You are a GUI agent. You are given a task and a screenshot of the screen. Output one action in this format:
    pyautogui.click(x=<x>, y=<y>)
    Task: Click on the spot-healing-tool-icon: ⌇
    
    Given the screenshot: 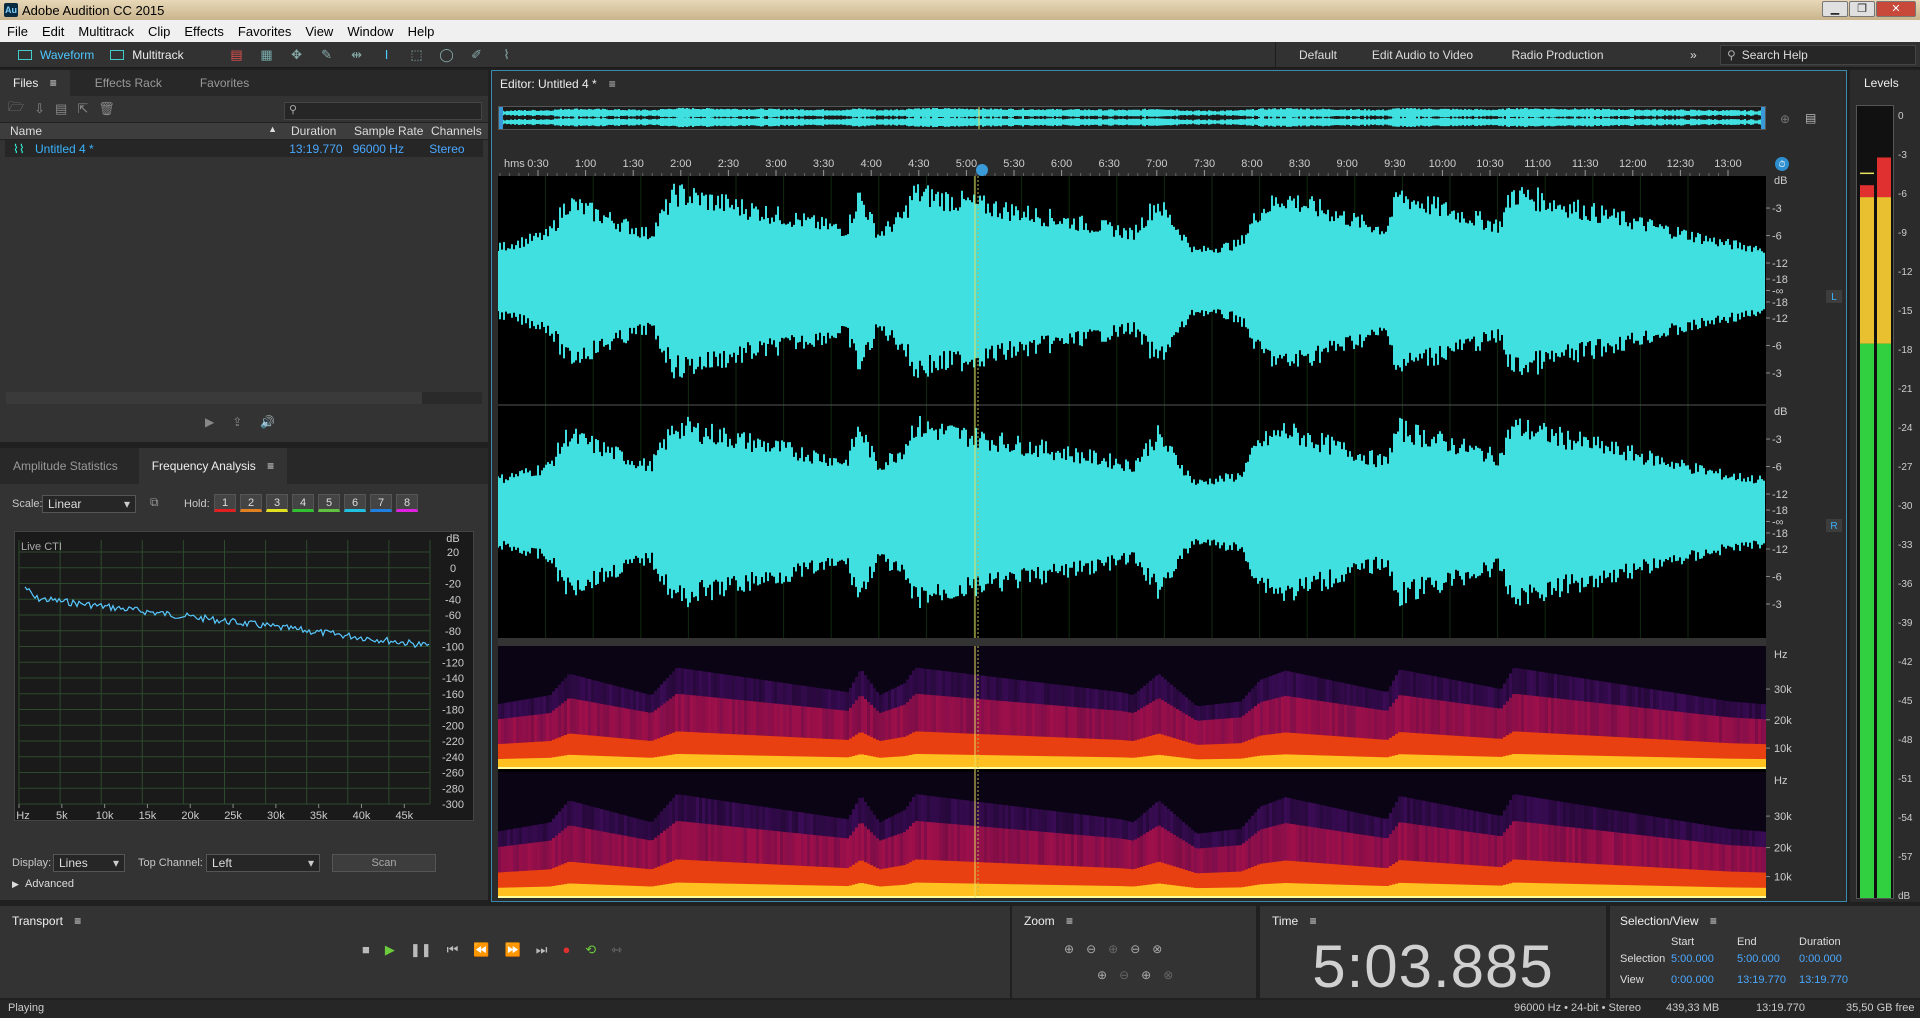 What is the action you would take?
    pyautogui.click(x=507, y=55)
    